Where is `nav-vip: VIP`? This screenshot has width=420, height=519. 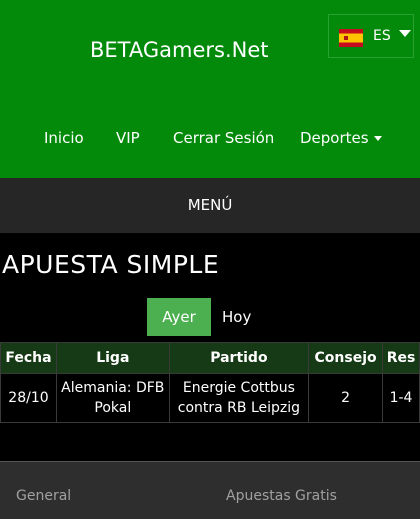
nav-vip: VIP is located at coordinates (128, 138).